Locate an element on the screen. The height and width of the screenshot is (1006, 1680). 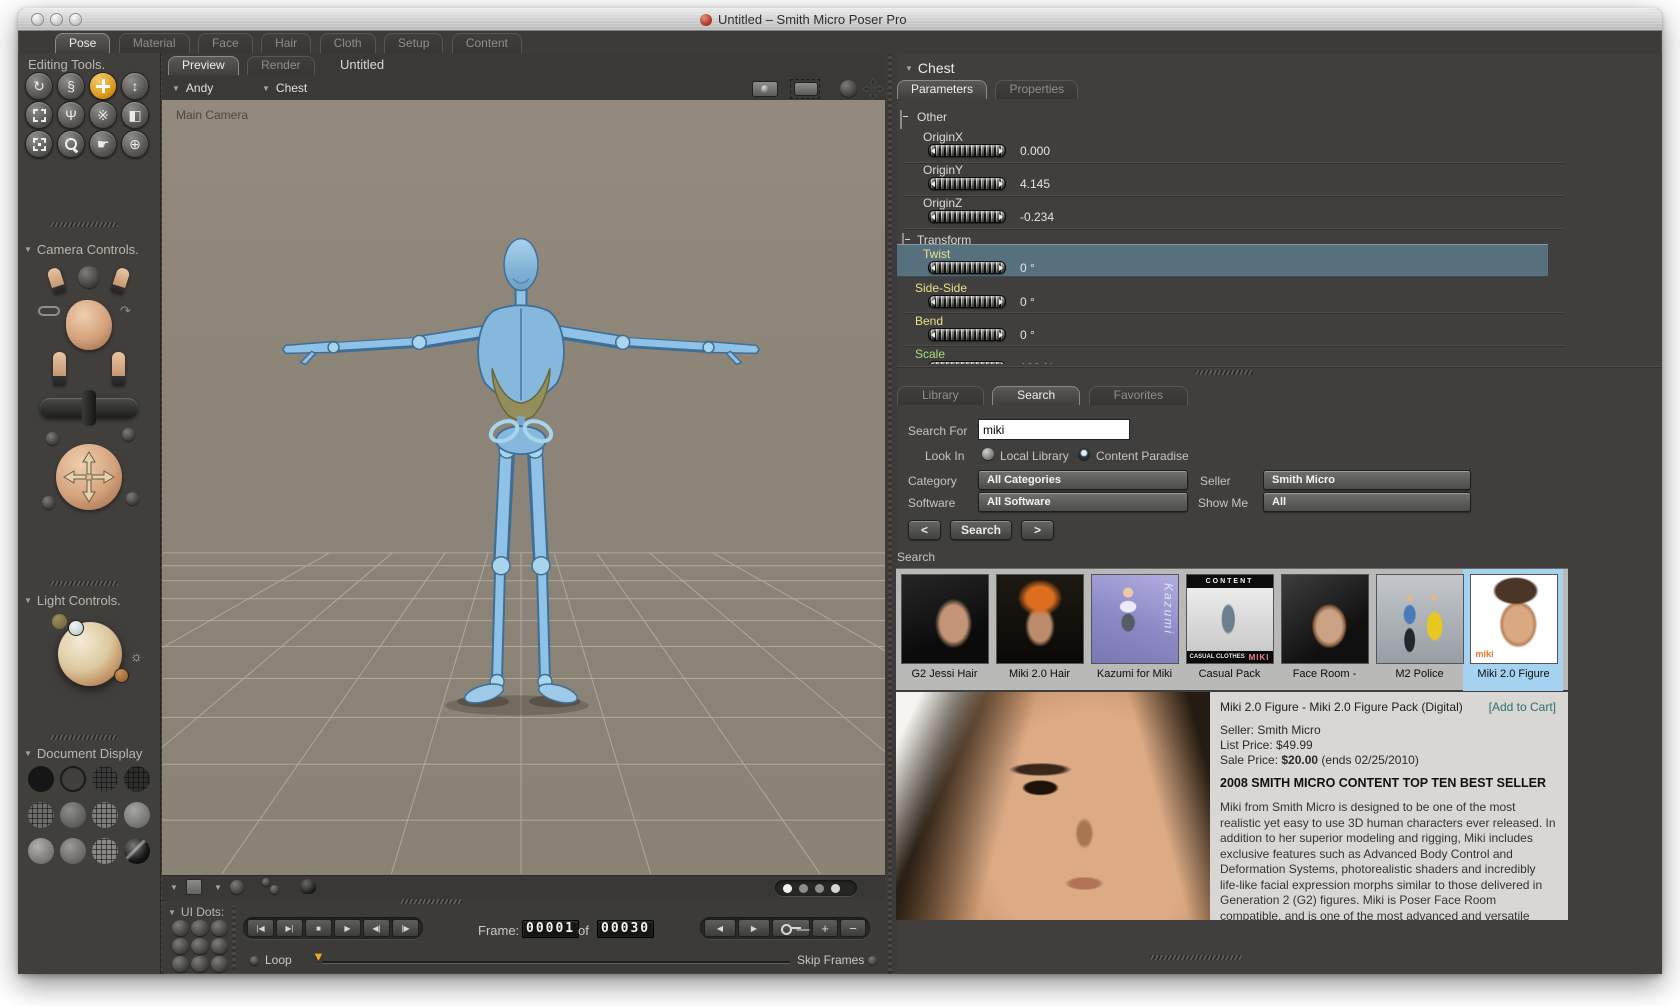
display-mode-silhouette is located at coordinates (41, 779).